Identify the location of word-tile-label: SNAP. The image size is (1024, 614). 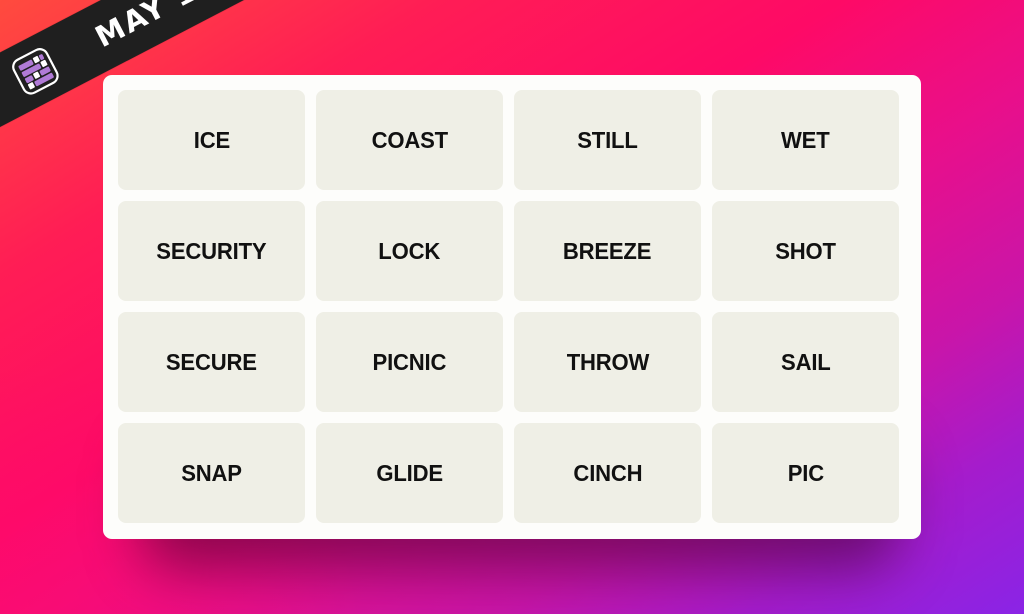
(211, 472).